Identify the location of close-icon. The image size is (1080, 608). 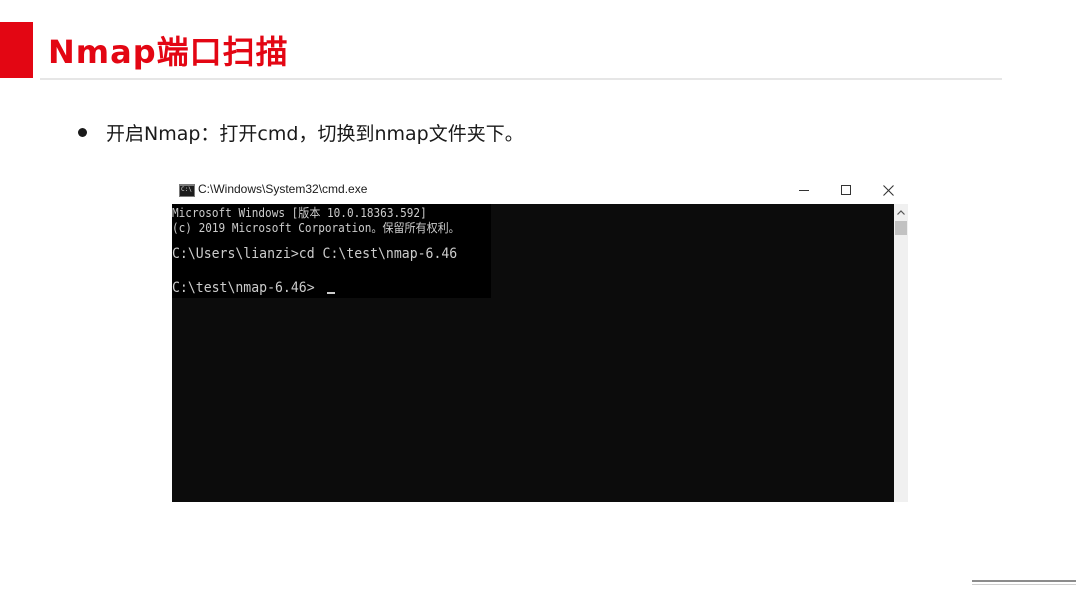
(888, 190).